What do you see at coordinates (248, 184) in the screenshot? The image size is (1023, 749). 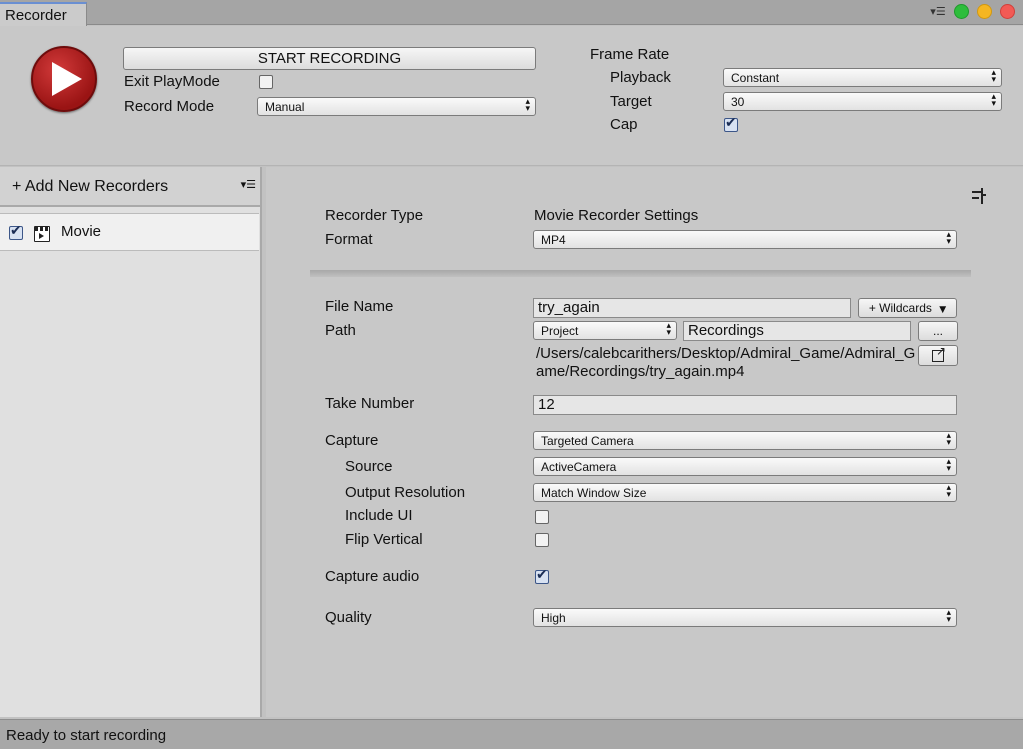 I see `list-menu-icon: ▾☰` at bounding box center [248, 184].